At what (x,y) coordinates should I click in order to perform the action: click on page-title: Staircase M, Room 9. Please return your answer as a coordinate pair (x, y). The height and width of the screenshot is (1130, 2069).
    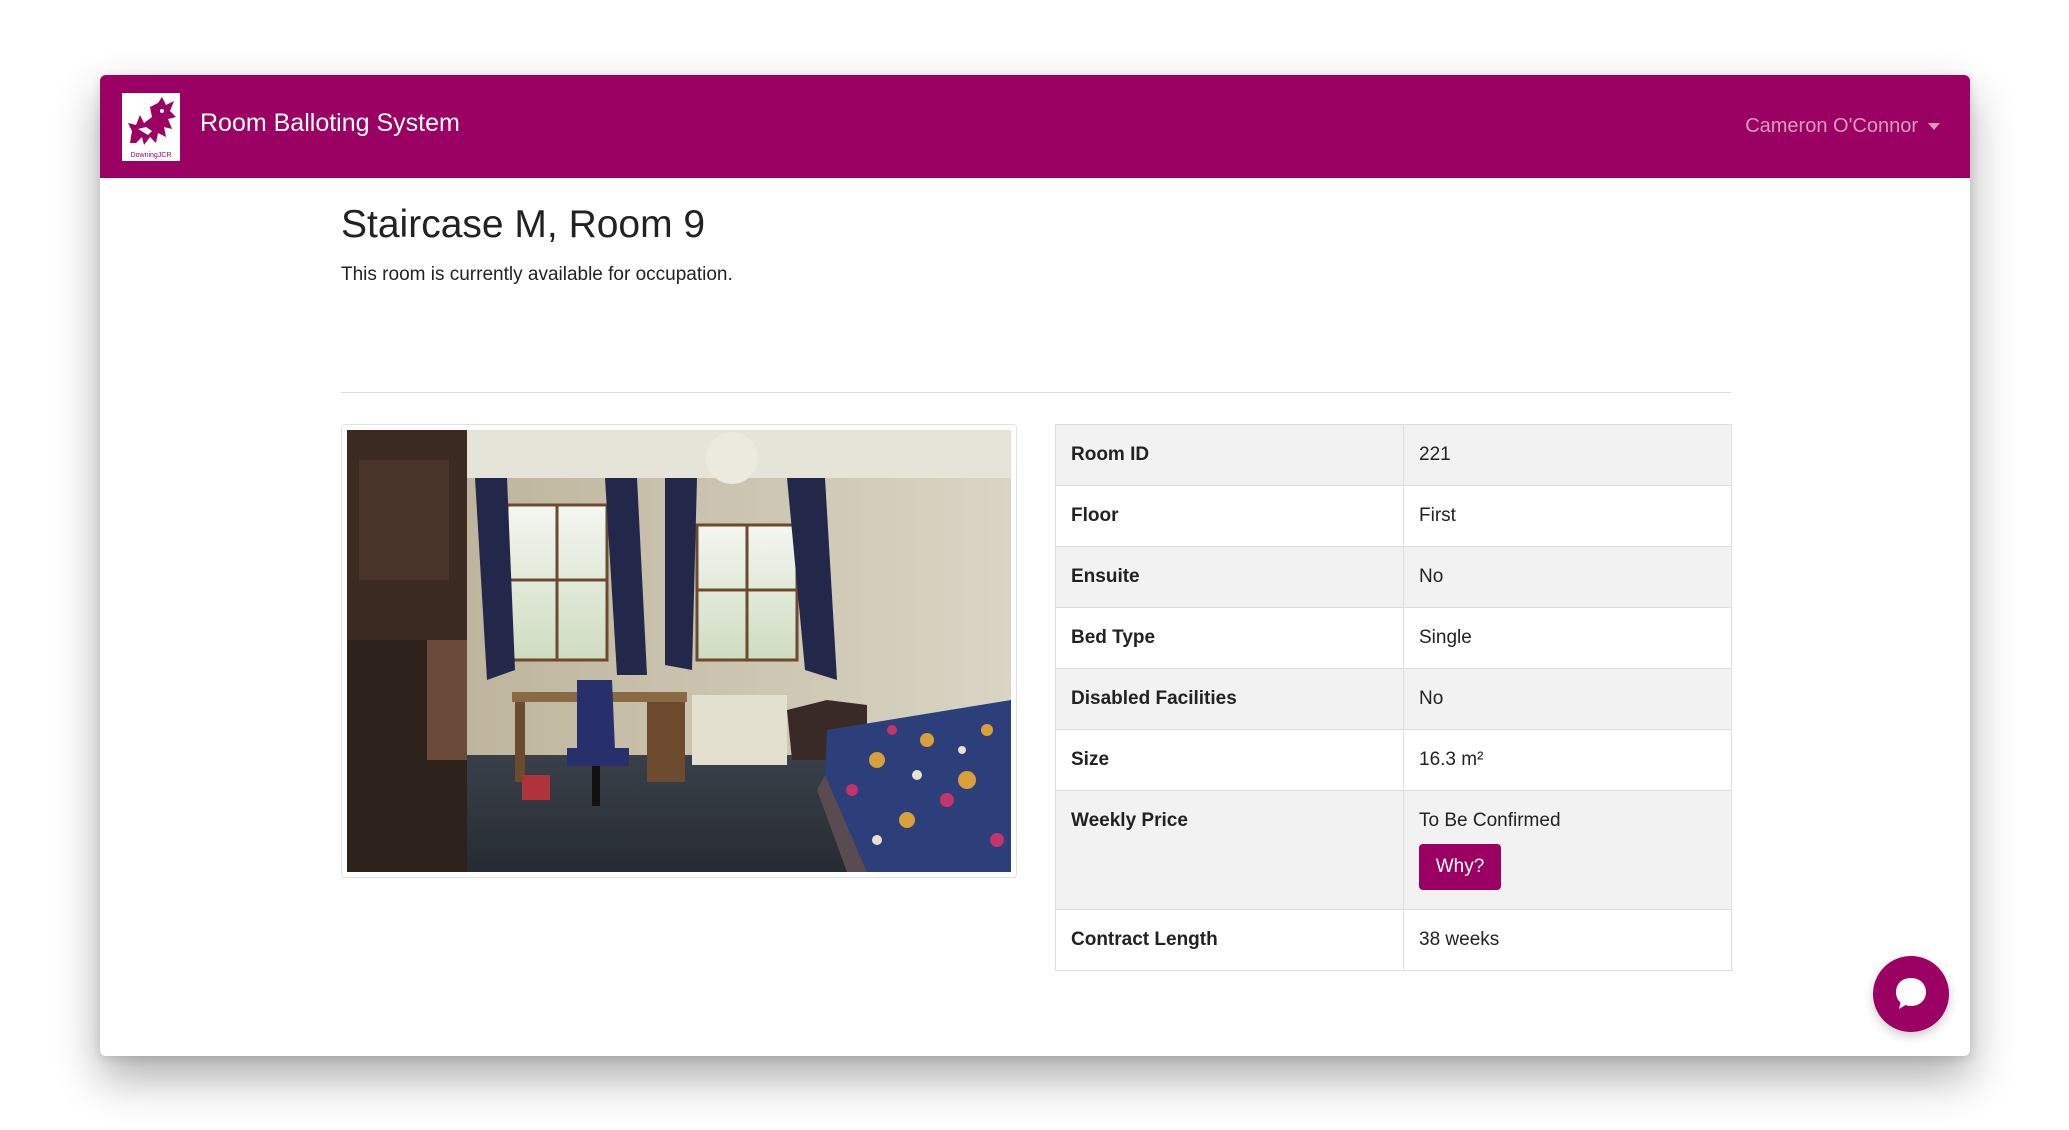
    Looking at the image, I should click on (523, 224).